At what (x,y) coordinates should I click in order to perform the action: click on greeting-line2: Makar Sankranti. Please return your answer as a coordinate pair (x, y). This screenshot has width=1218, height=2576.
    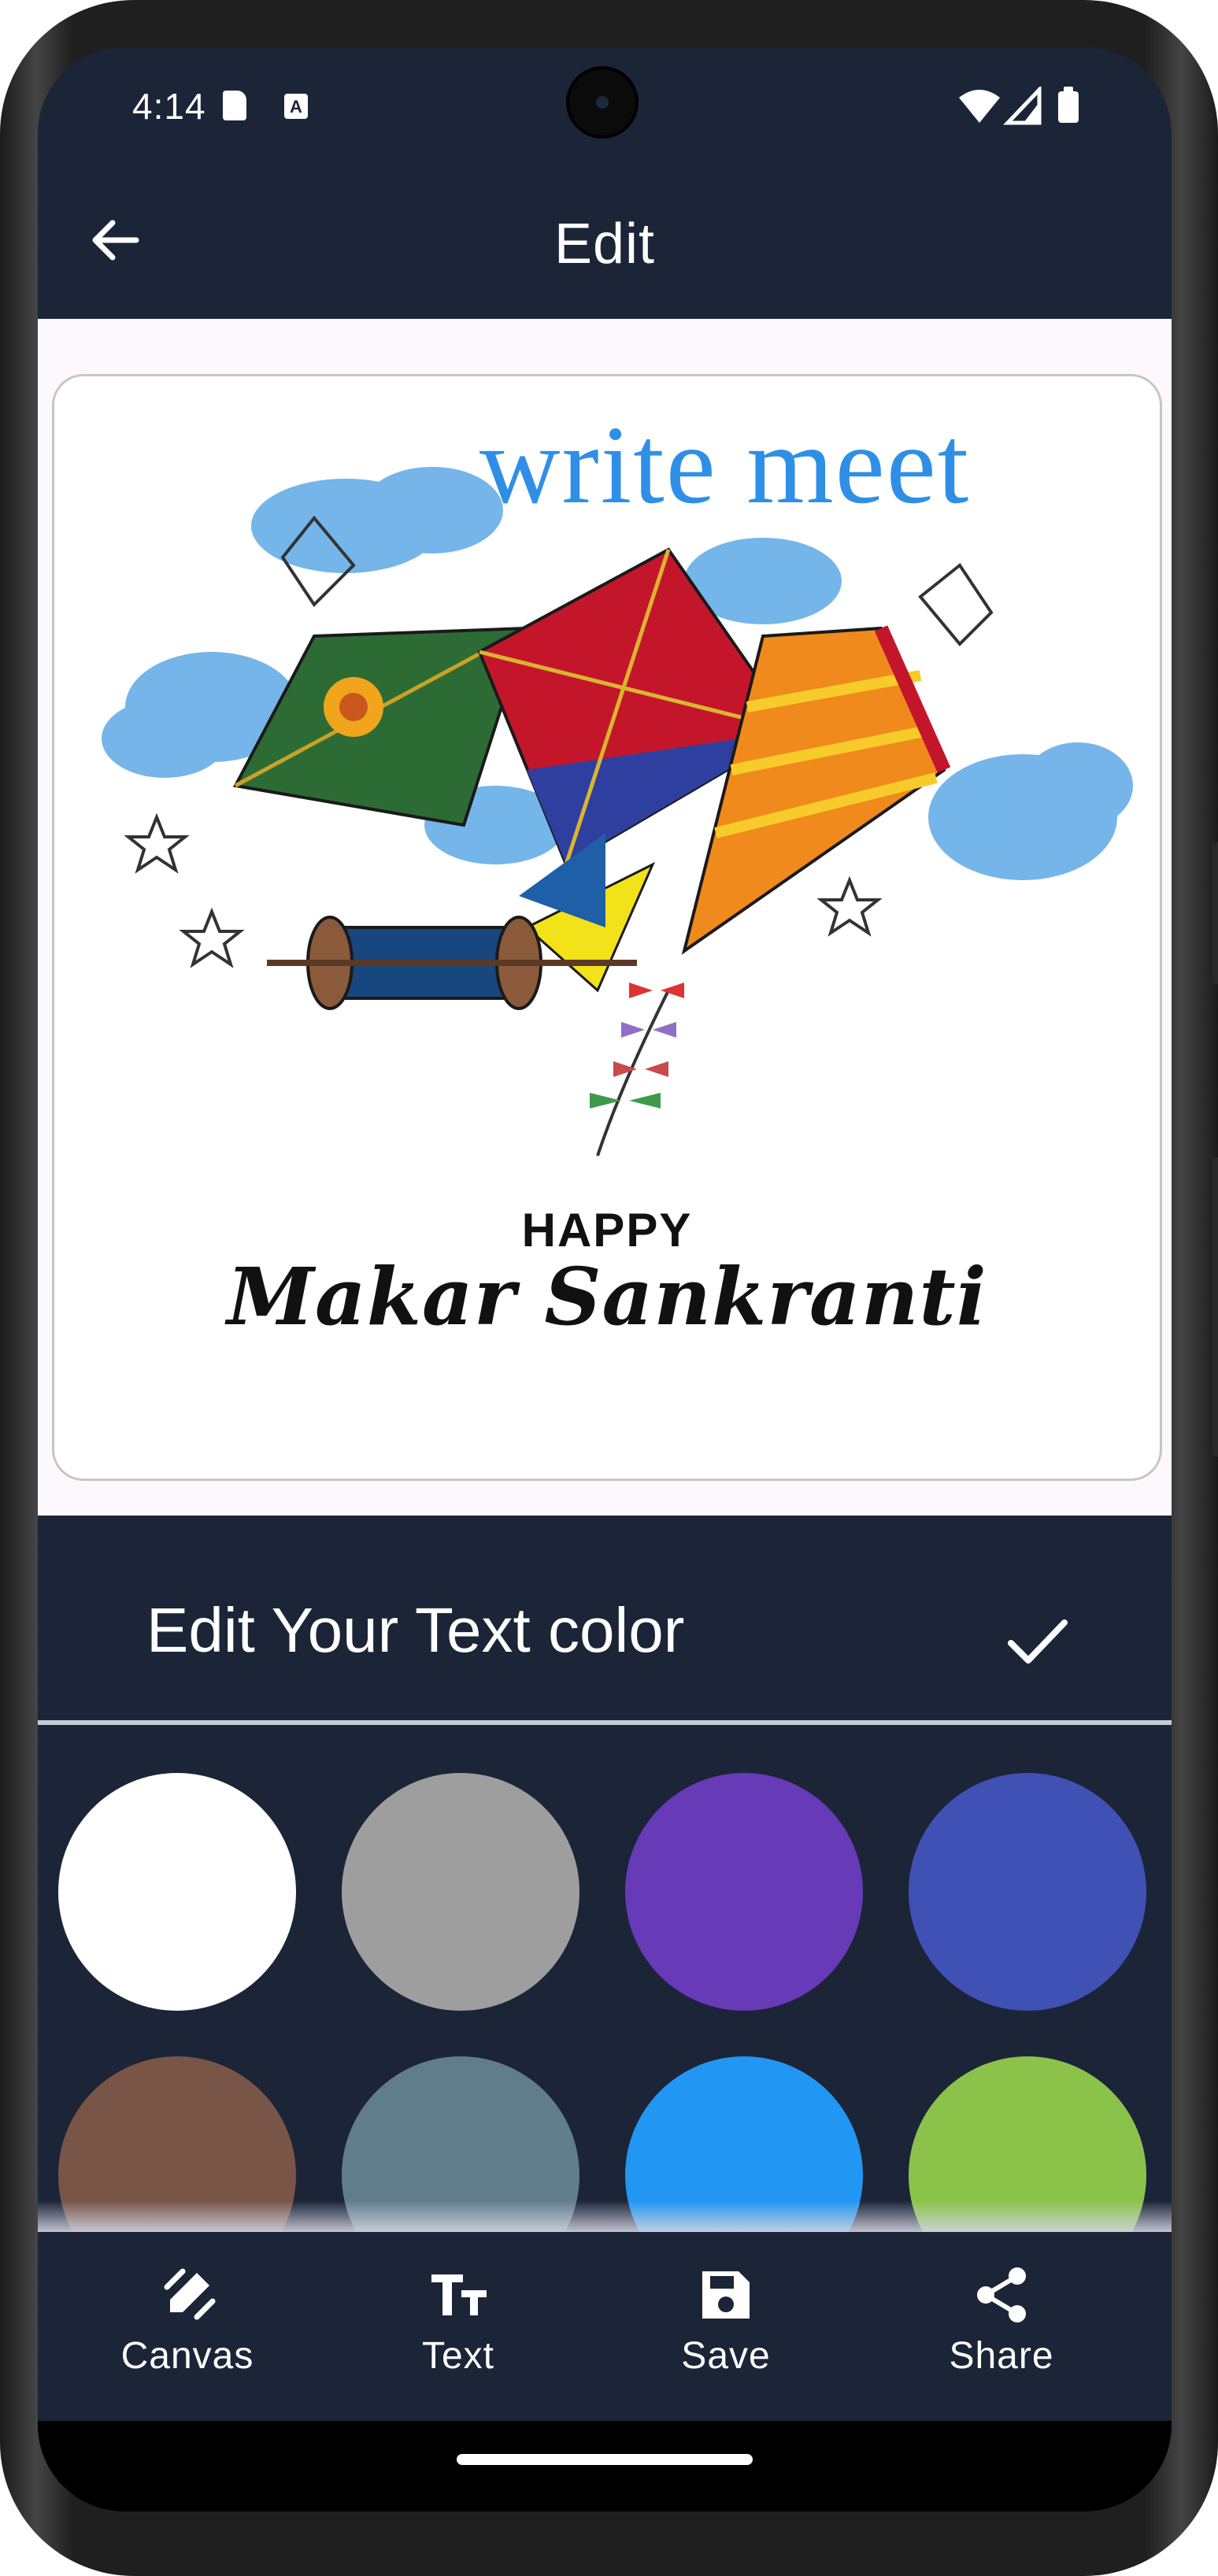
    Looking at the image, I should click on (607, 1296).